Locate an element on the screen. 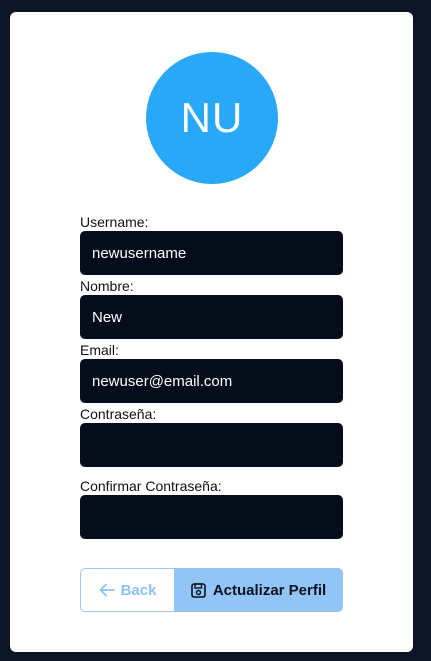  back-button: Back is located at coordinates (127, 590).